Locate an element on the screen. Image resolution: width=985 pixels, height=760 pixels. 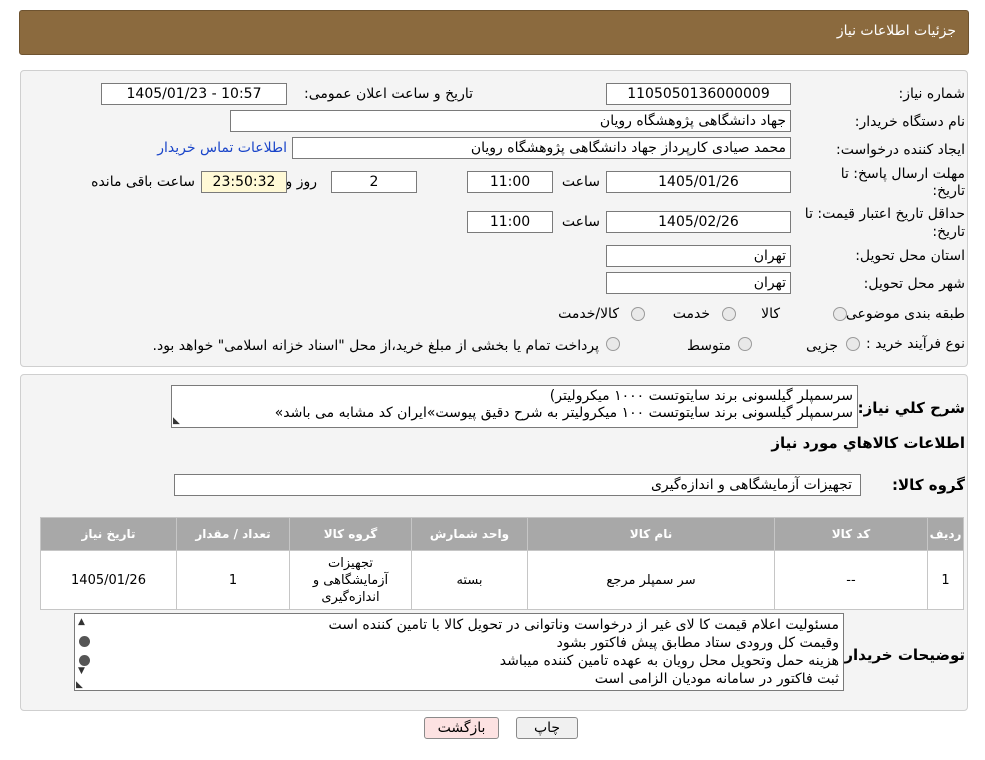
goods-group-label: گروه کالا: is located at coordinates (928, 485).